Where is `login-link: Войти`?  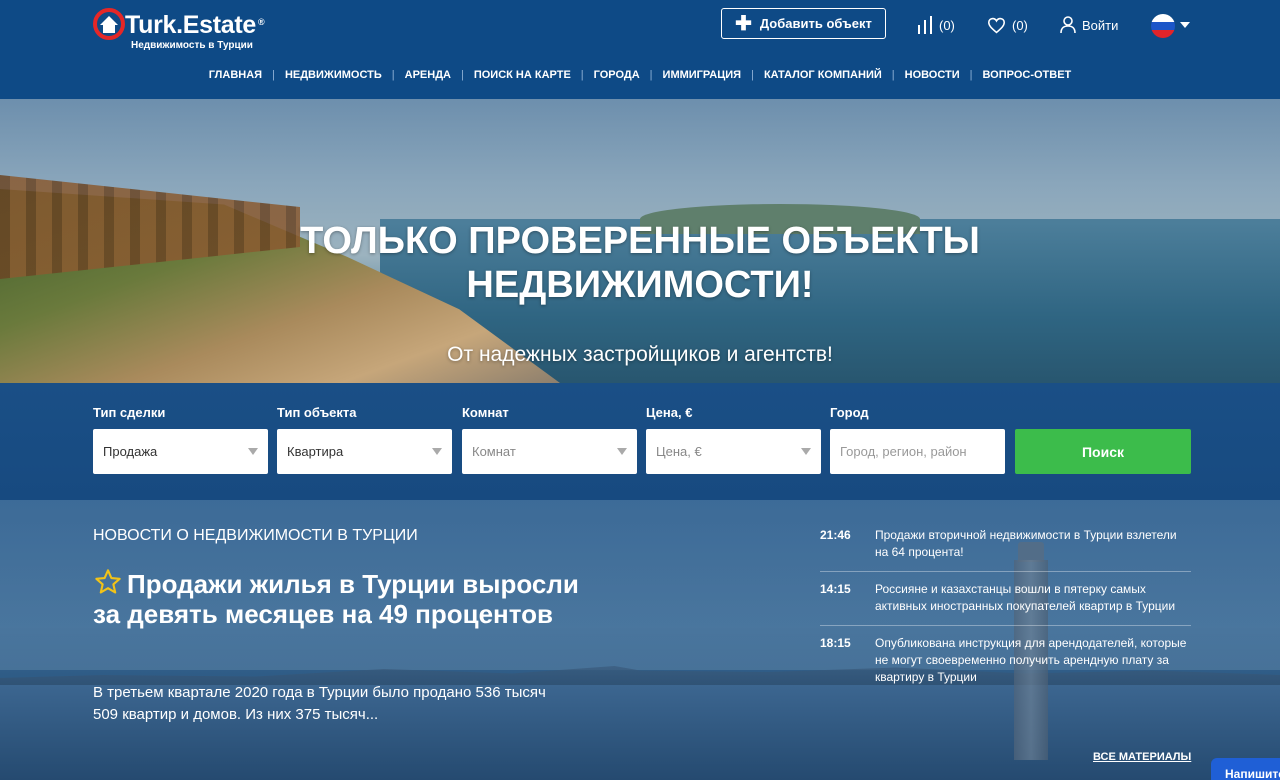 login-link: Войти is located at coordinates (1089, 25).